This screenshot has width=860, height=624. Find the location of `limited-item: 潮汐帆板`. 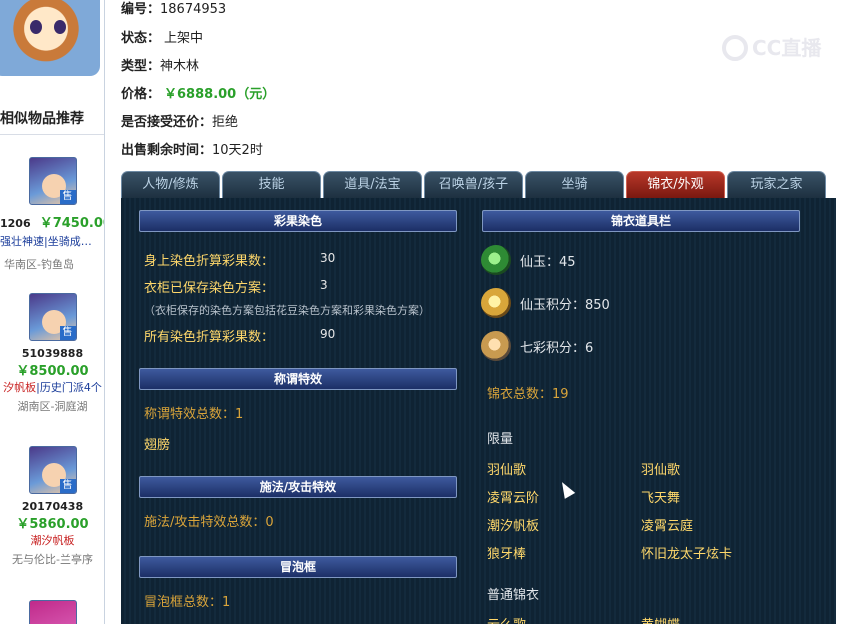

limited-item: 潮汐帆板 is located at coordinates (513, 524).